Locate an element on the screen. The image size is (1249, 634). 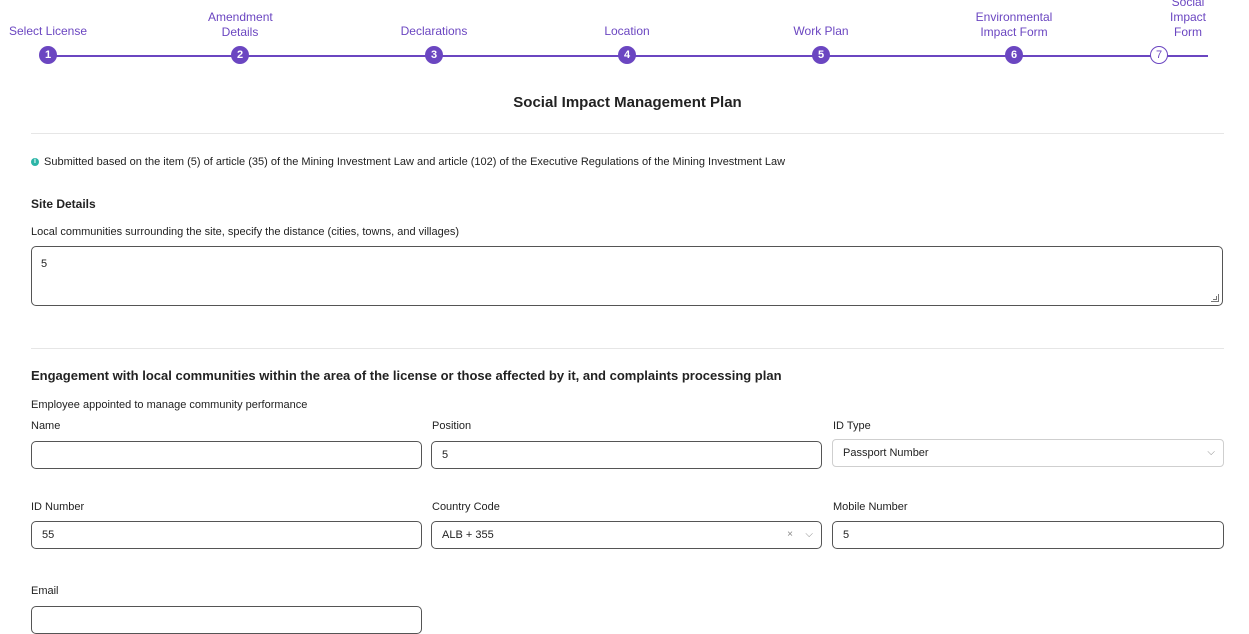
step-number: 4 is located at coordinates (627, 55).